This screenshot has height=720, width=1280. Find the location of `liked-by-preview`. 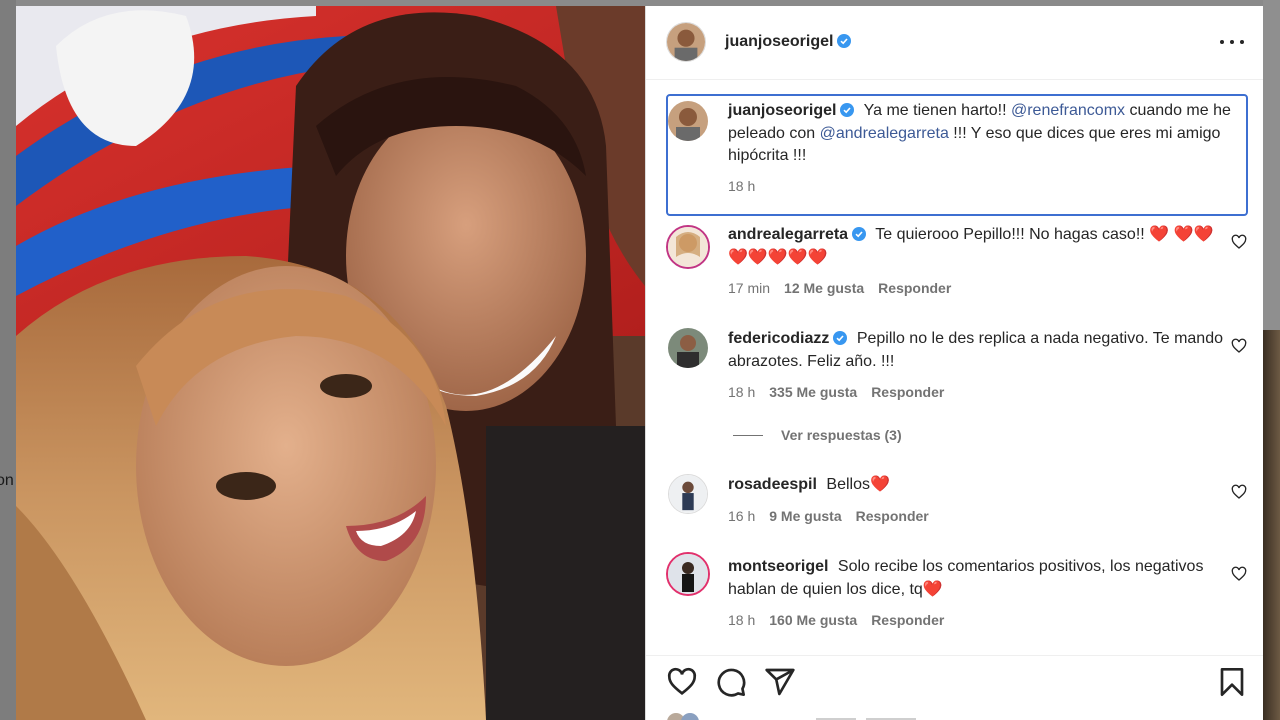

liked-by-preview is located at coordinates (816, 715).